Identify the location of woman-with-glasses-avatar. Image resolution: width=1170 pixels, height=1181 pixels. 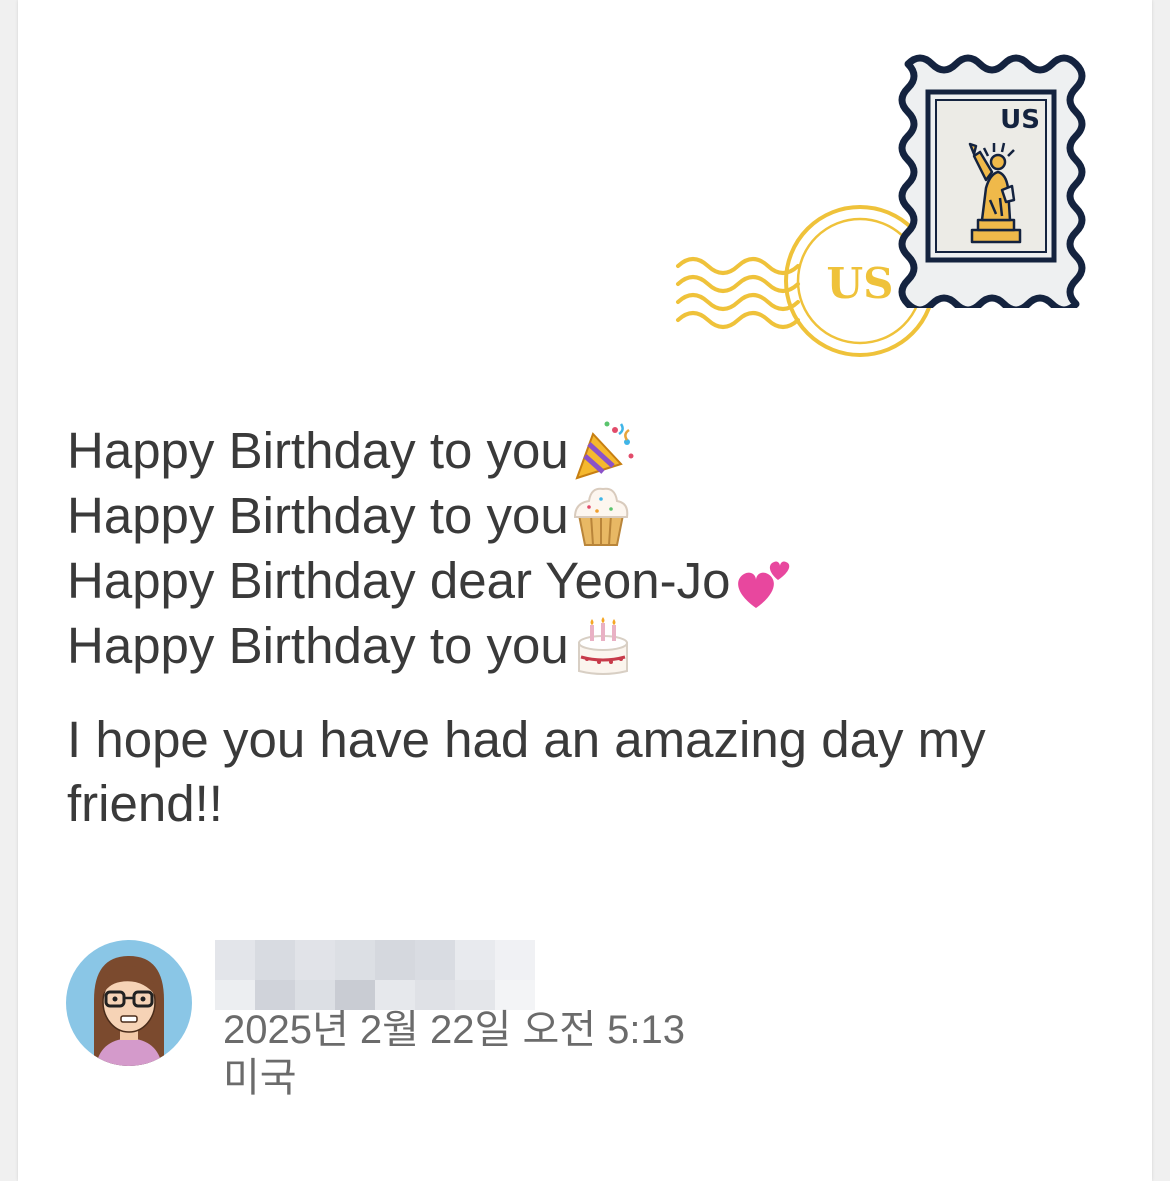
(129, 1011).